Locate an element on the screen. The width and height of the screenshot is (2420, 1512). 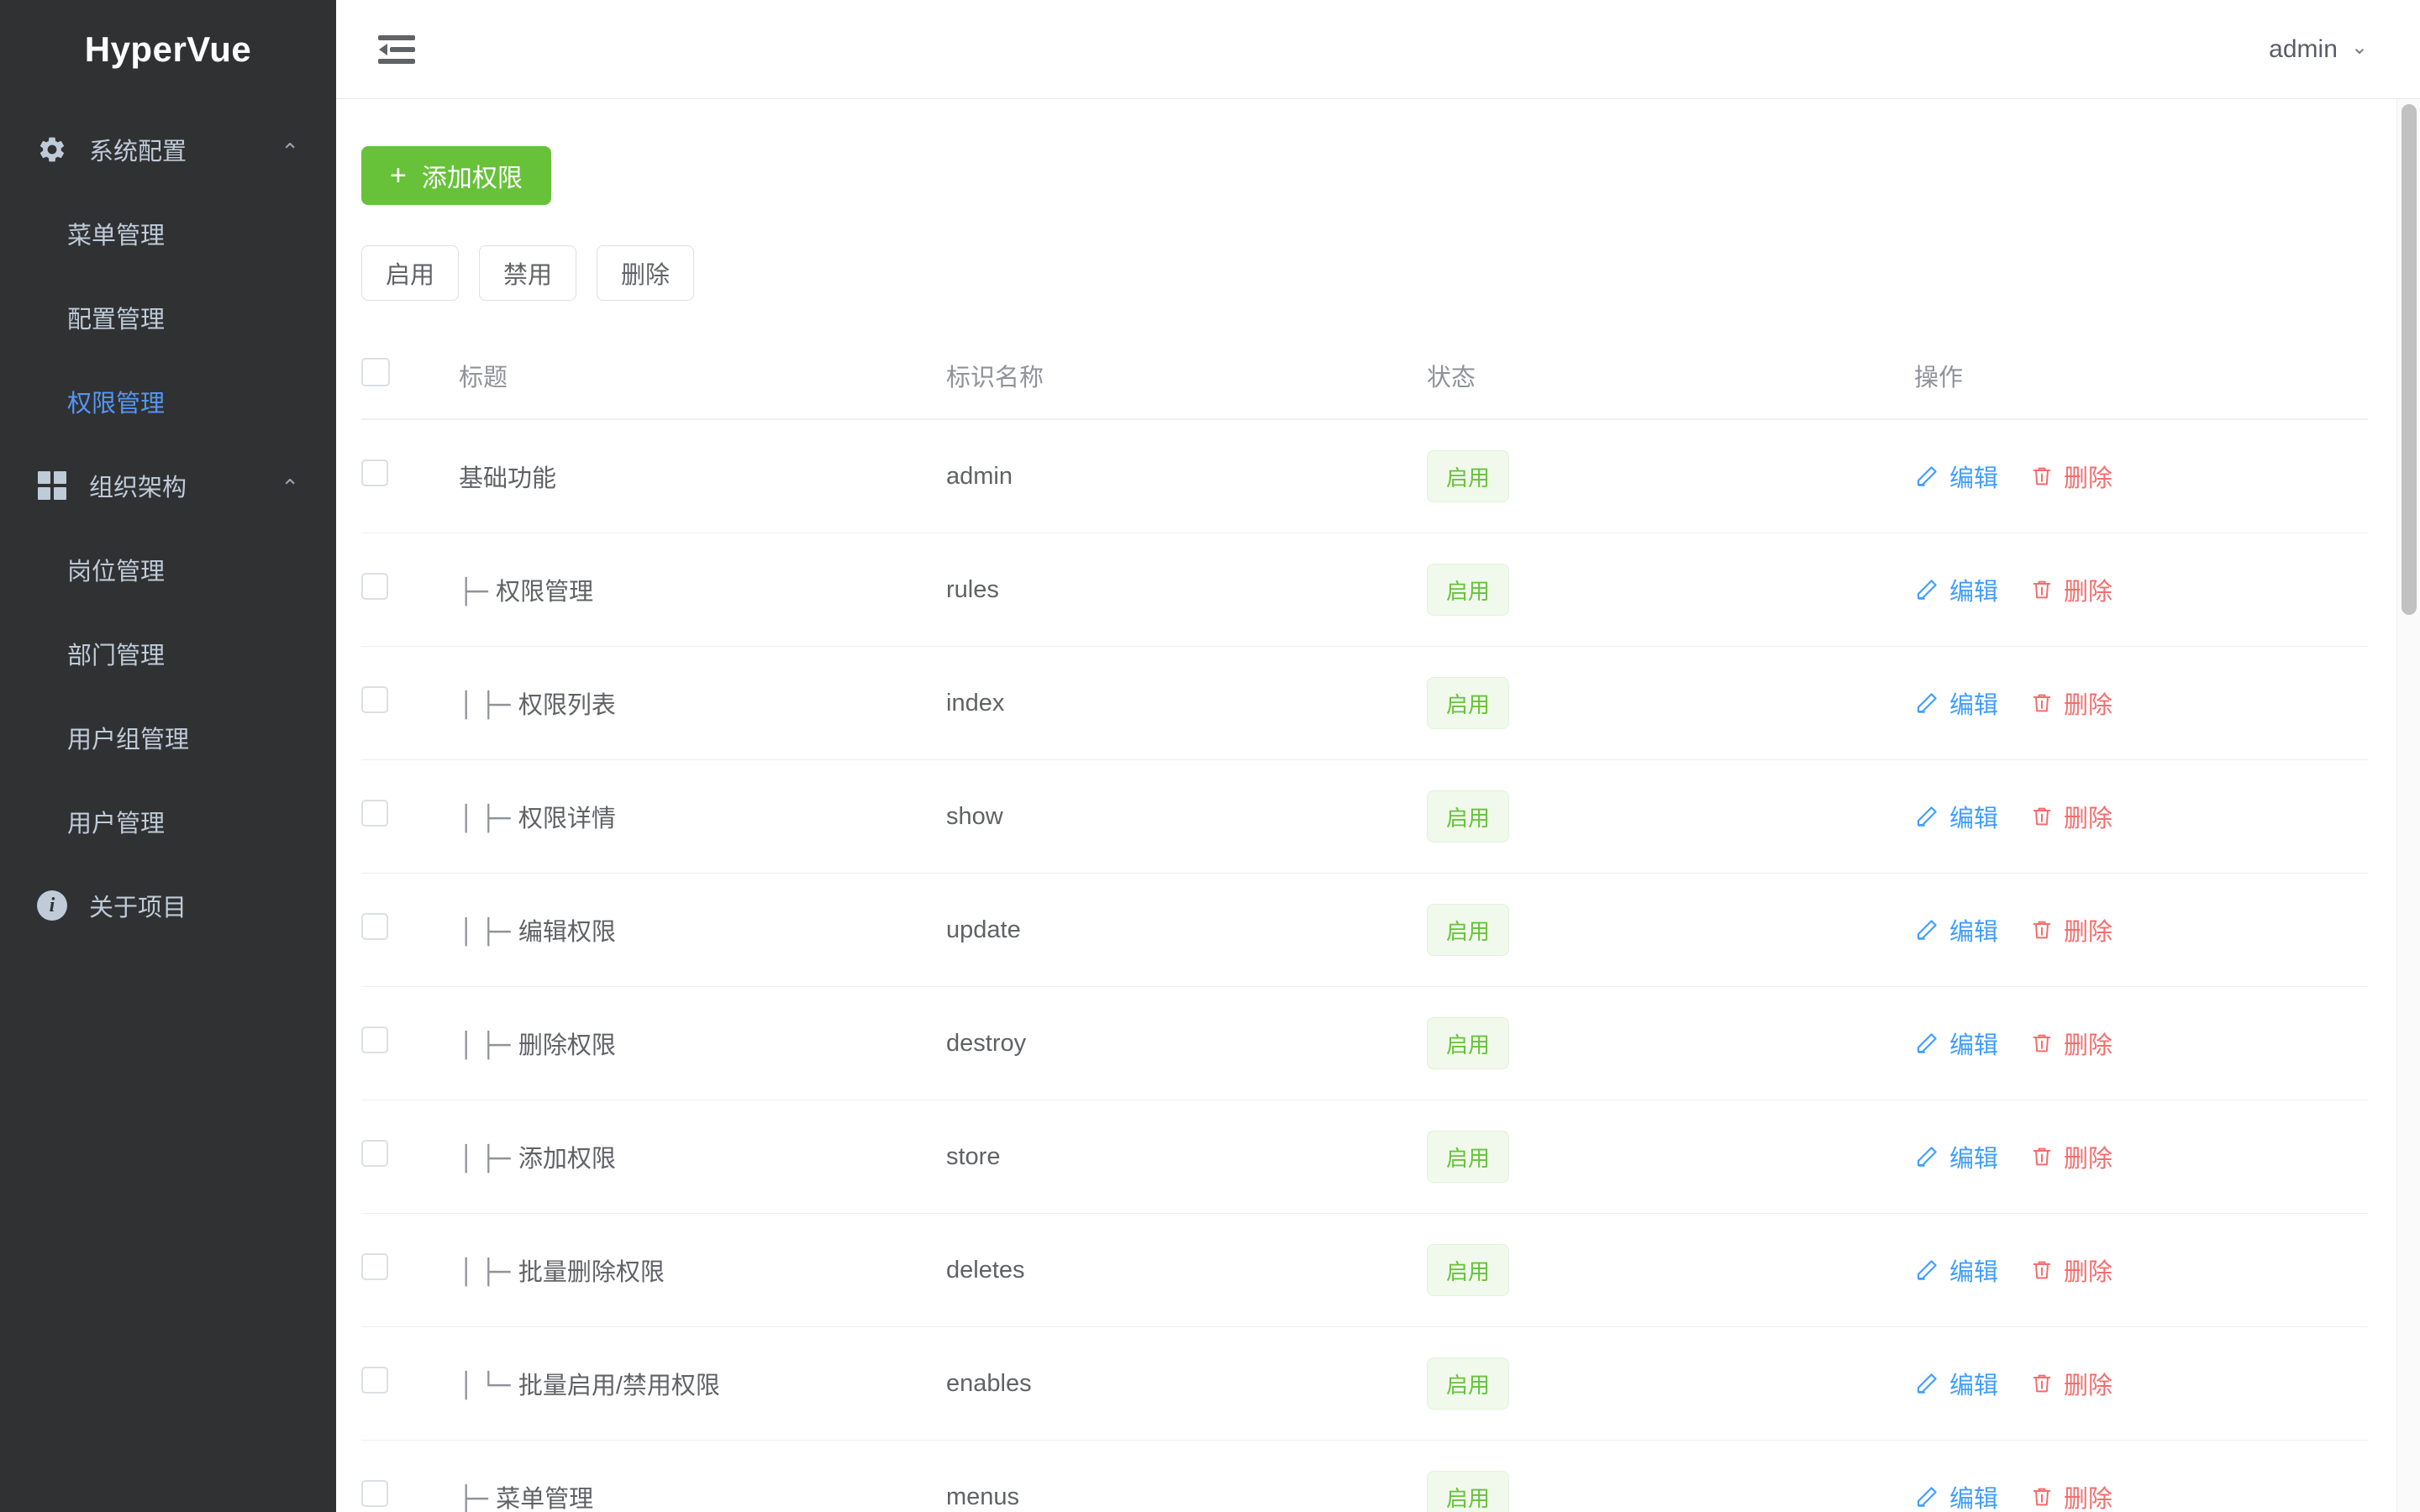
row-title-cell: │ ├─ 添加权限 is located at coordinates (703, 1157).